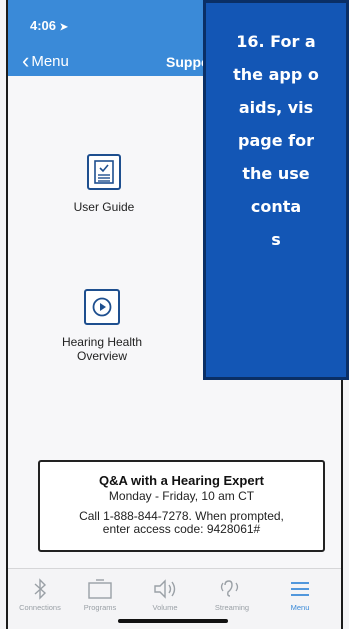 This screenshot has height=629, width=349. I want to click on tab-programs: Programs, so click(100, 593).